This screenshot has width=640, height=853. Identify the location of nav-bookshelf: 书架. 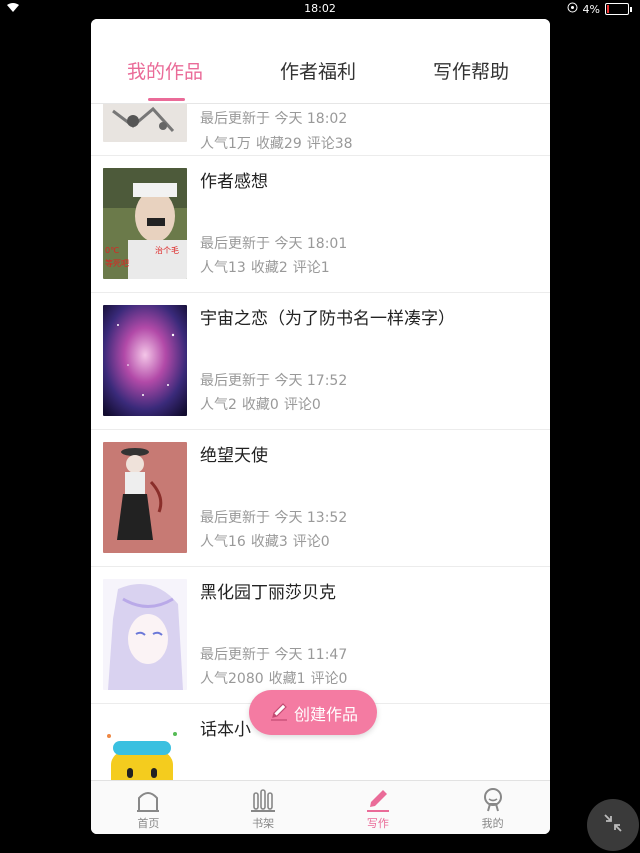
(263, 807).